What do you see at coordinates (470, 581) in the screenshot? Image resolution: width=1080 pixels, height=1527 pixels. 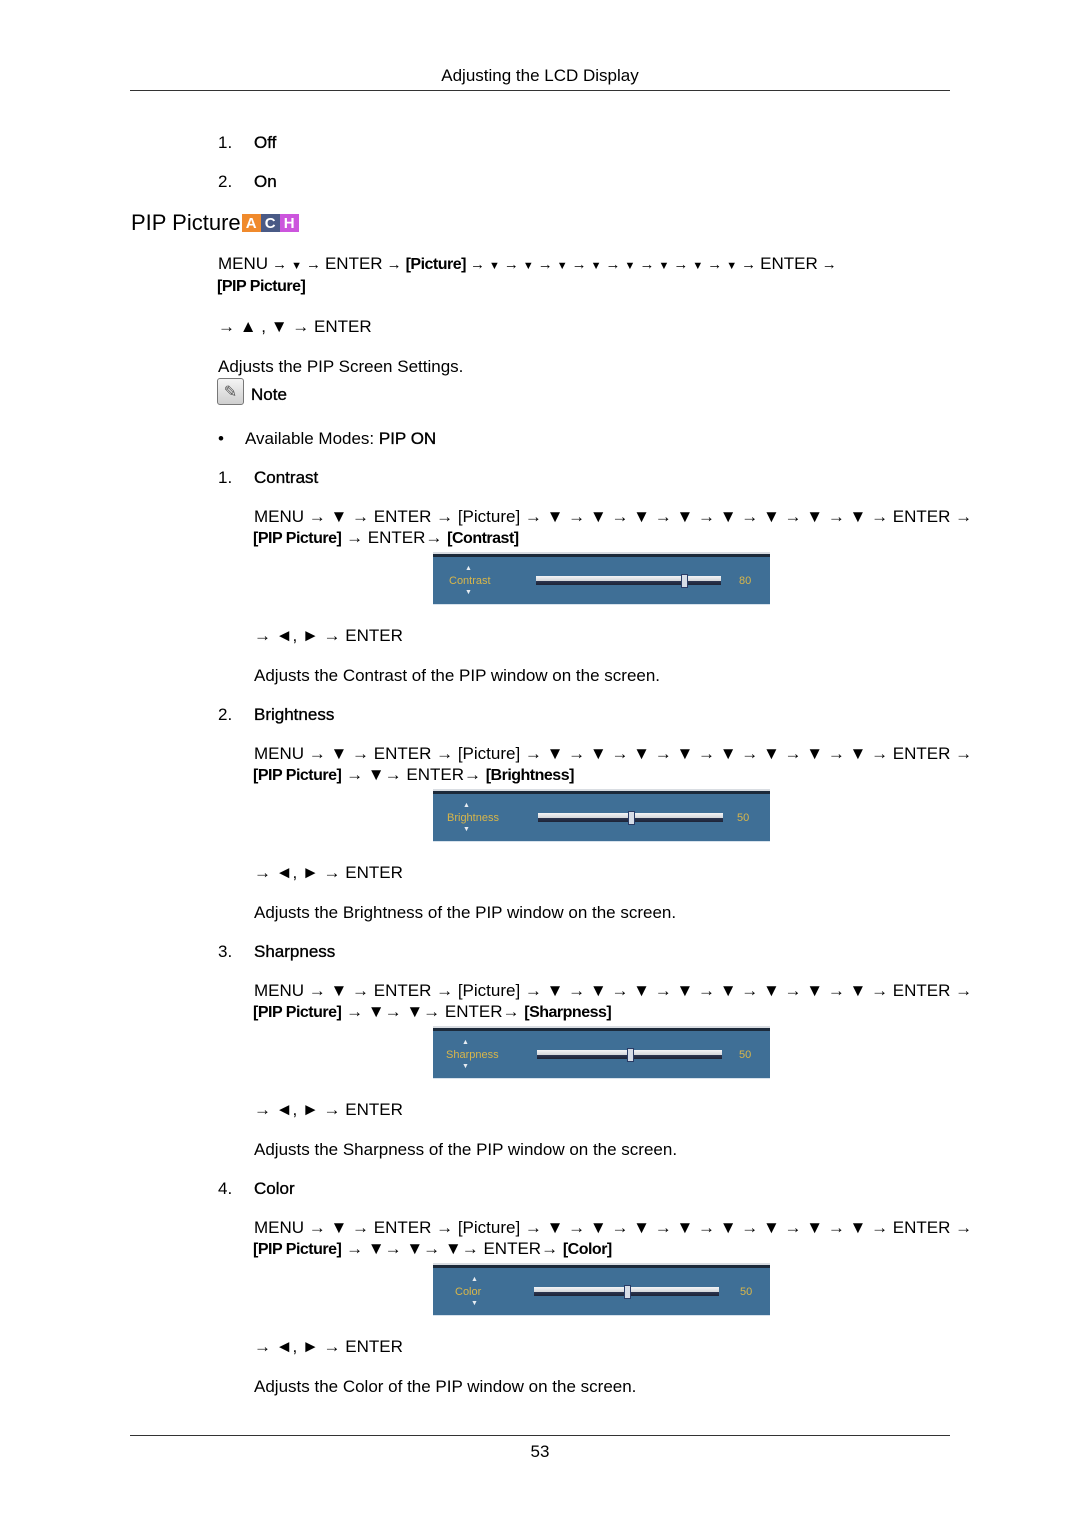 I see `osd-label: Contrast` at bounding box center [470, 581].